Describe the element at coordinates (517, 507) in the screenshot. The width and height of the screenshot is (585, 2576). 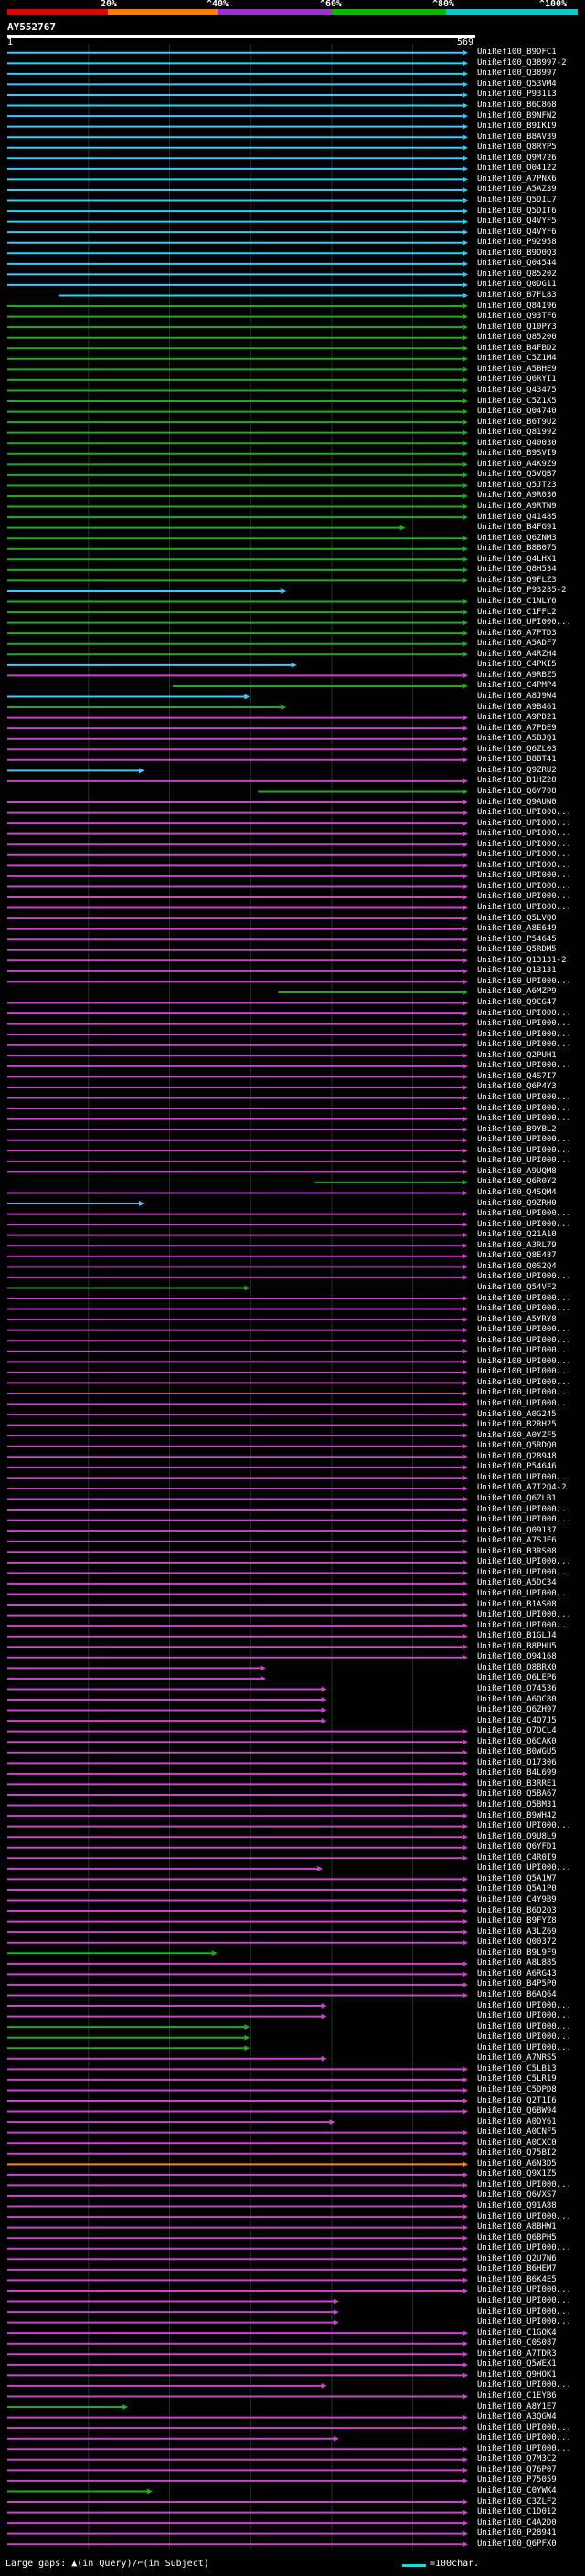
I see `hit-label: UniRef100_A9RTN9` at that location.